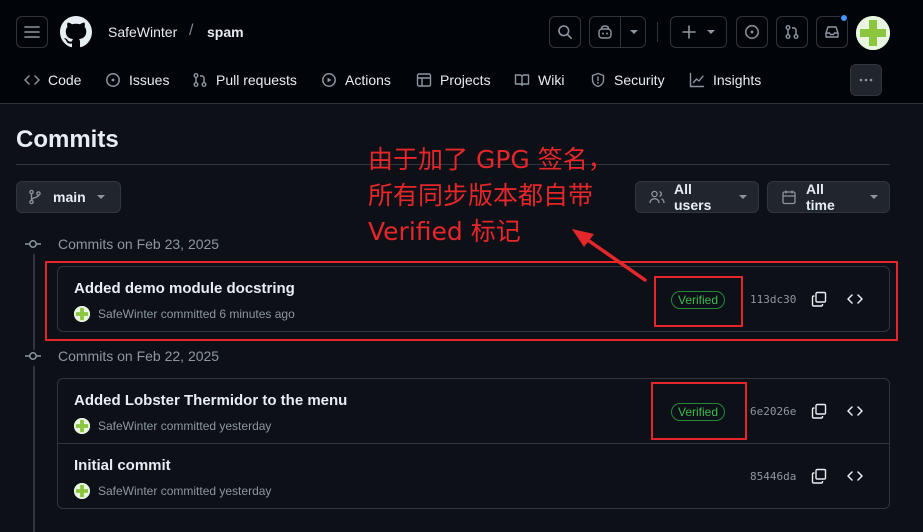  I want to click on users-filter-button: All users, so click(697, 197).